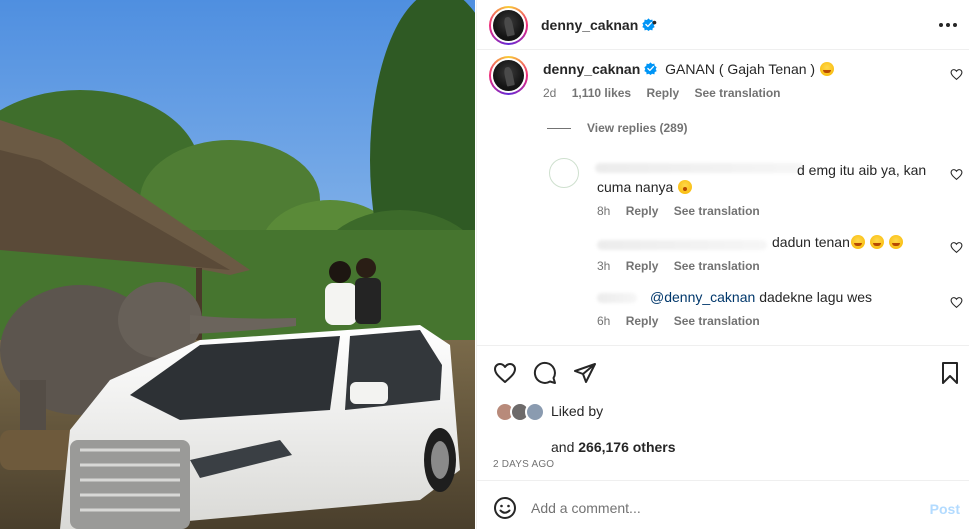 The width and height of the screenshot is (969, 529). Describe the element at coordinates (508, 75) in the screenshot. I see `comment-avatar` at that location.